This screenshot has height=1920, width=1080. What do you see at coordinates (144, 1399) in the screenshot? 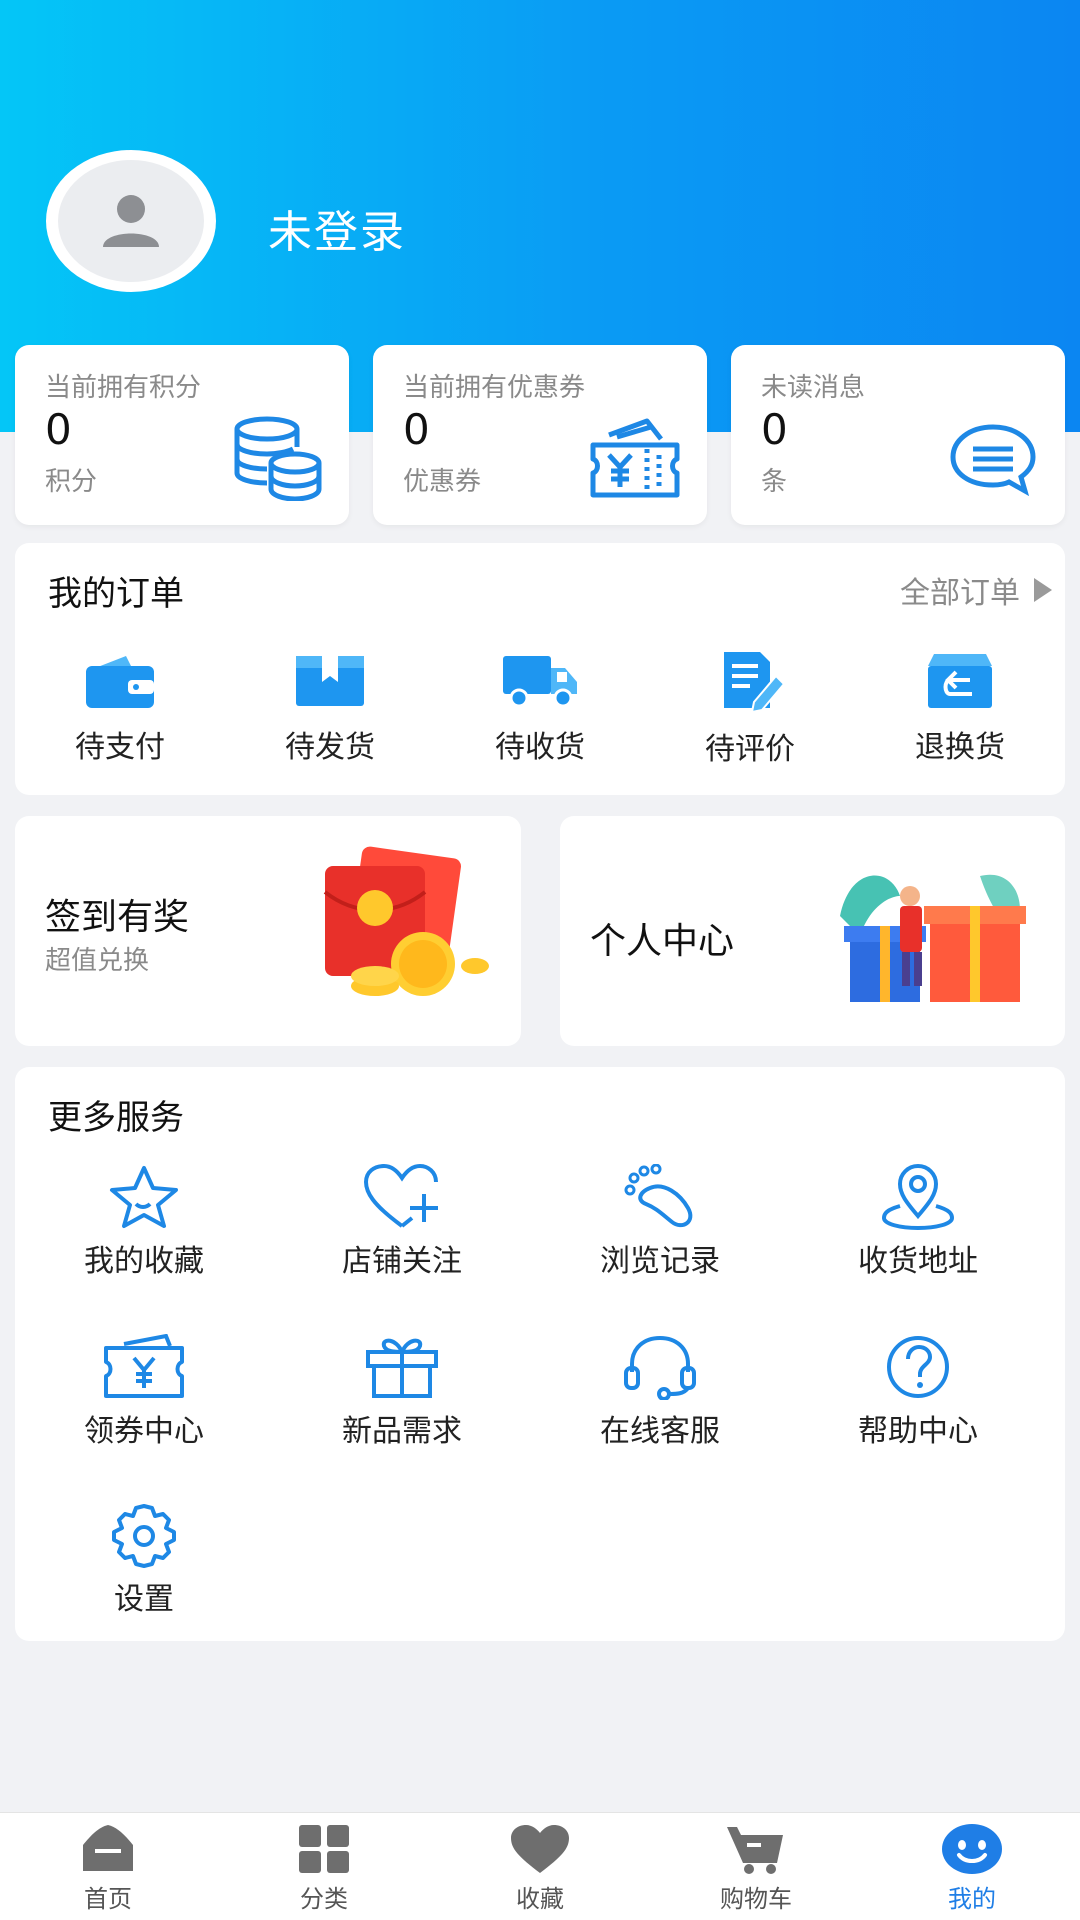
I see `service-coupon-center: 领券中心` at bounding box center [144, 1399].